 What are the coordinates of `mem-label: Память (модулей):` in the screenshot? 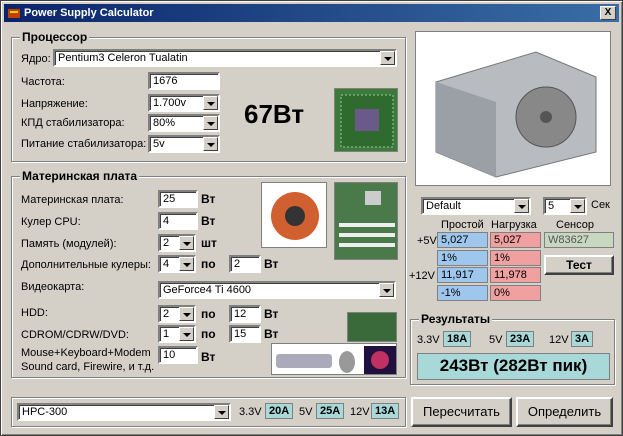 It's located at (69, 244).